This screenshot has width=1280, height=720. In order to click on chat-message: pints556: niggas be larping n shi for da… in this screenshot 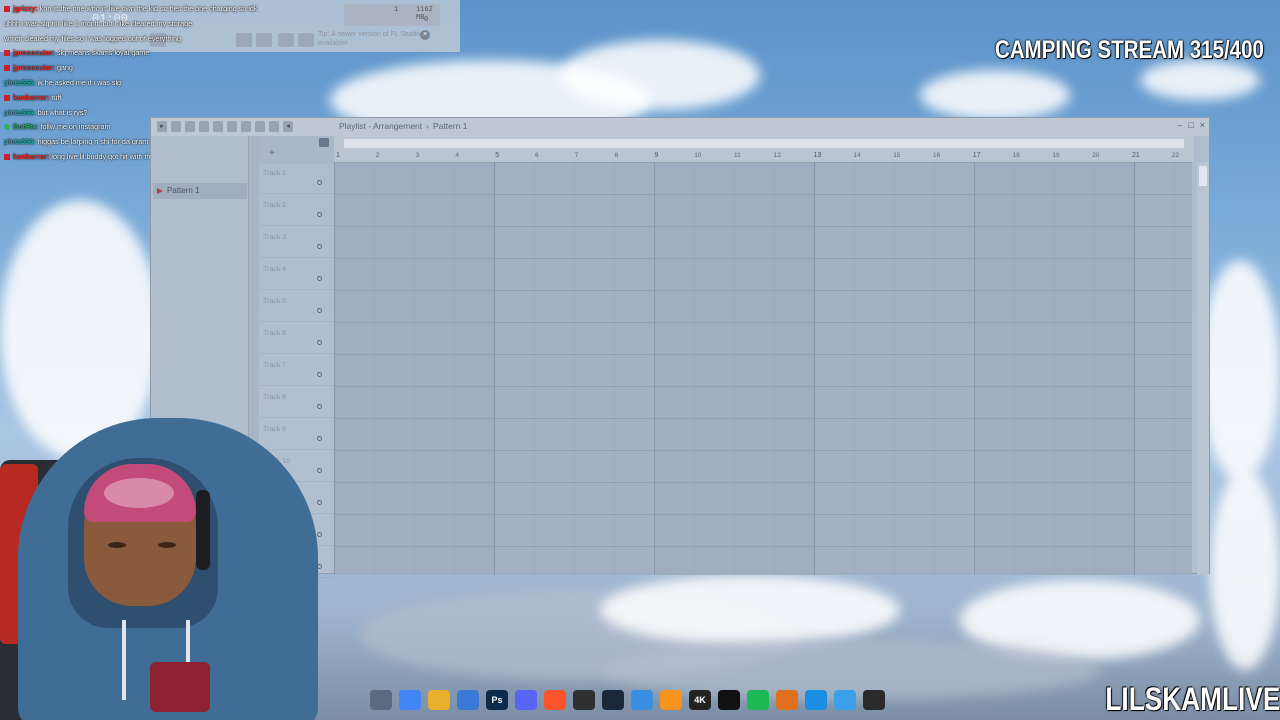, I will do `click(76, 141)`.